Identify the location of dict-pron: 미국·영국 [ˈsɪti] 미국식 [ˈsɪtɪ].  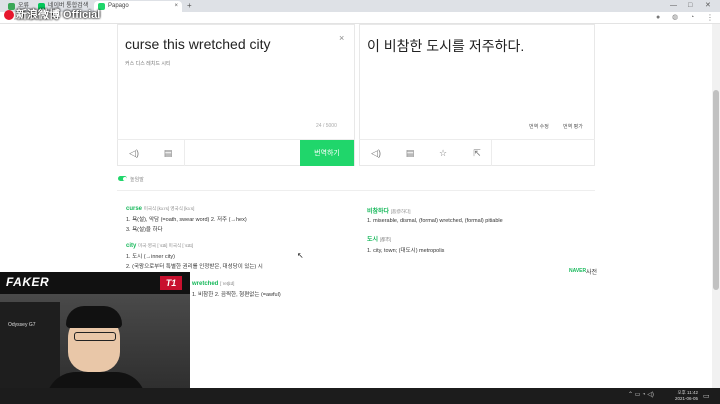
(166, 245).